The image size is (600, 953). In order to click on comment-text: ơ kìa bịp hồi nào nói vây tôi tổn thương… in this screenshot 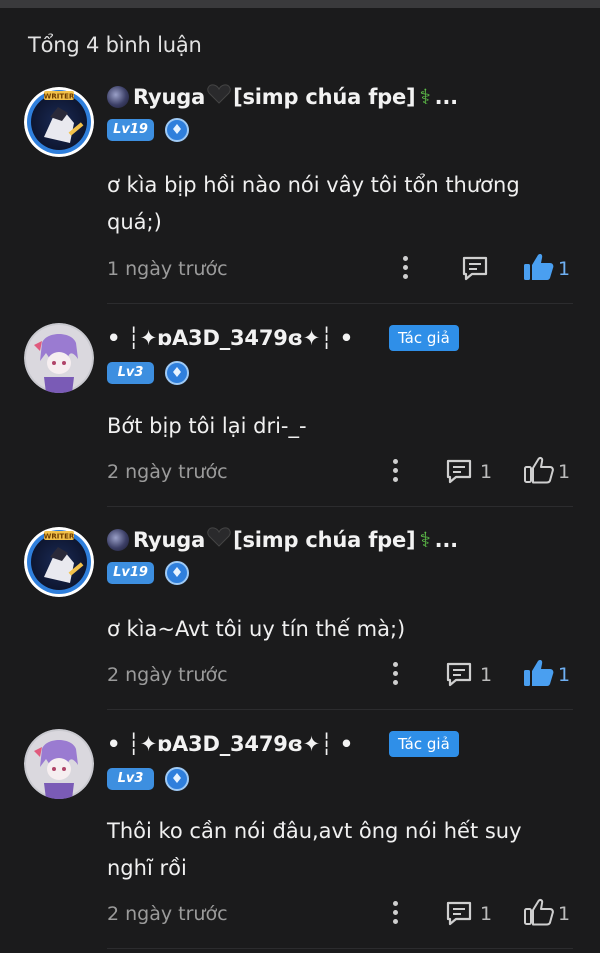, I will do `click(313, 203)`.